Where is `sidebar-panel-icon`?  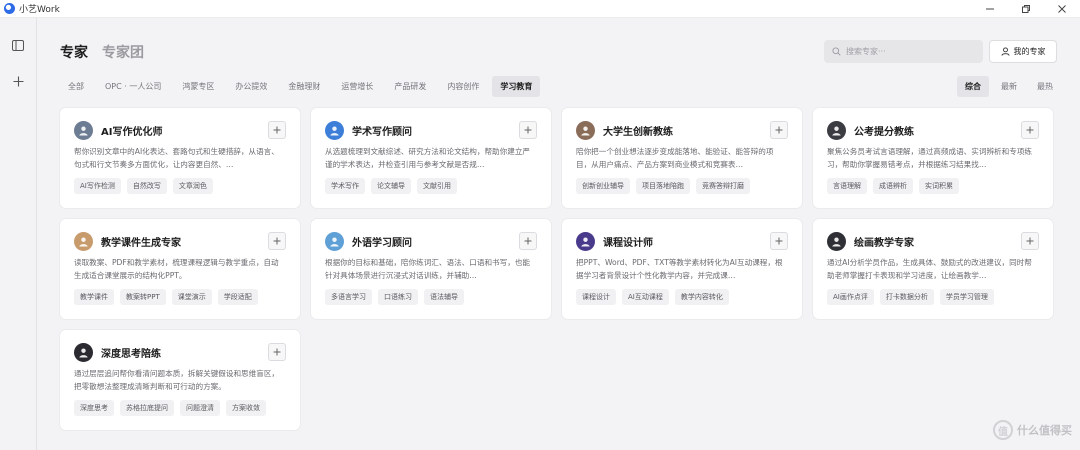 sidebar-panel-icon is located at coordinates (18, 45).